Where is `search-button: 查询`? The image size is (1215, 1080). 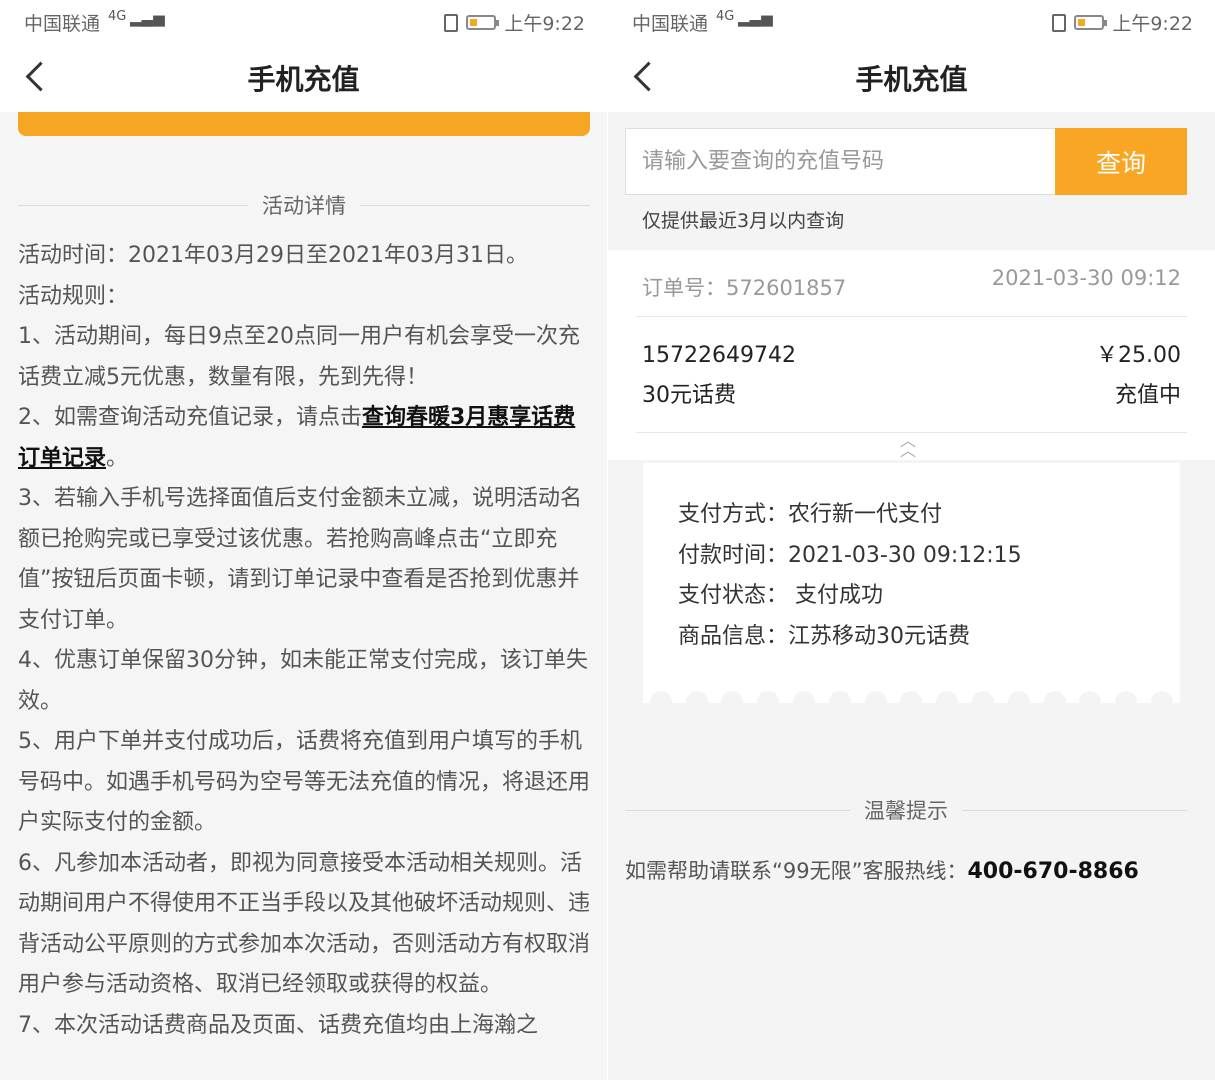
search-button: 查询 is located at coordinates (1121, 161).